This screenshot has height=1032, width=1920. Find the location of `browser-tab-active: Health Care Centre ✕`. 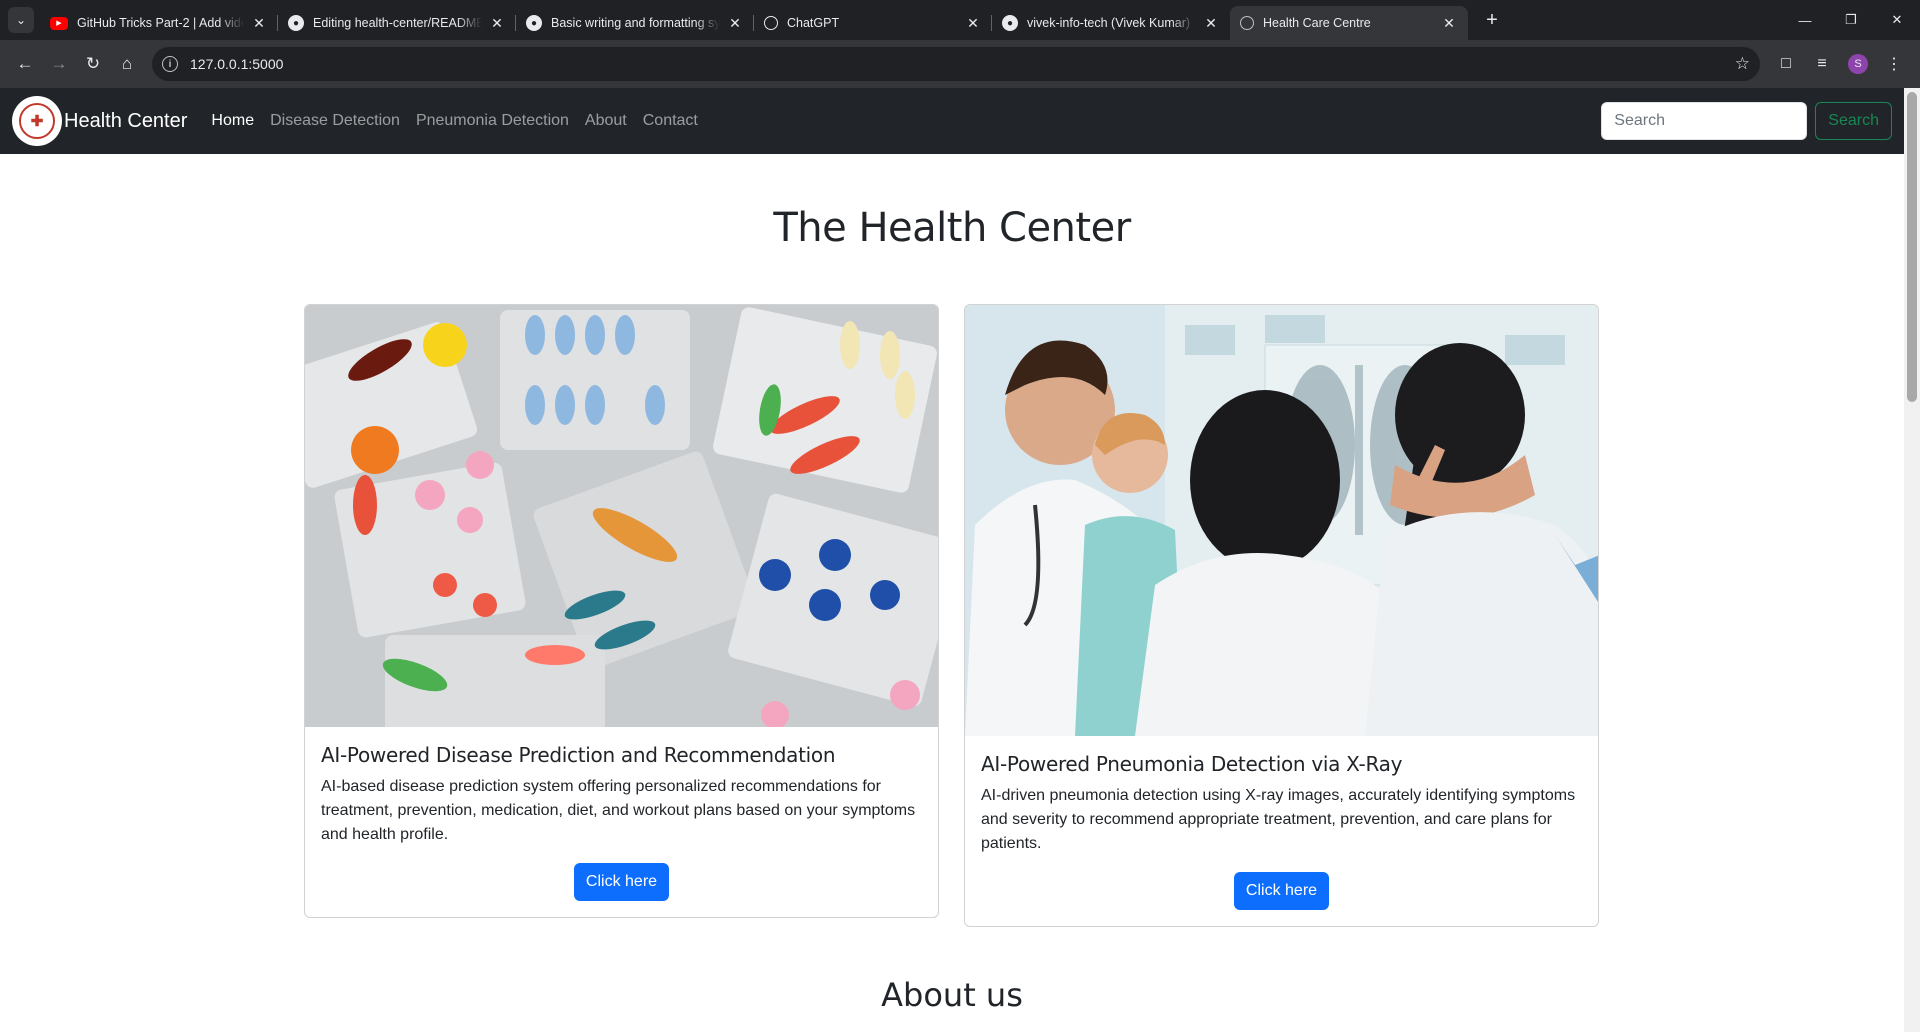

browser-tab-active: Health Care Centre ✕ is located at coordinates (1349, 23).